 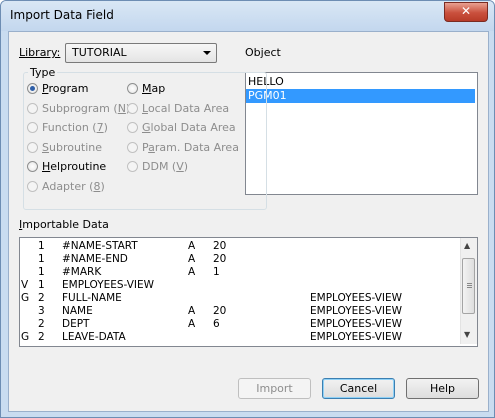 I want to click on type-option-left-5: Adapter (8), so click(x=73, y=186).